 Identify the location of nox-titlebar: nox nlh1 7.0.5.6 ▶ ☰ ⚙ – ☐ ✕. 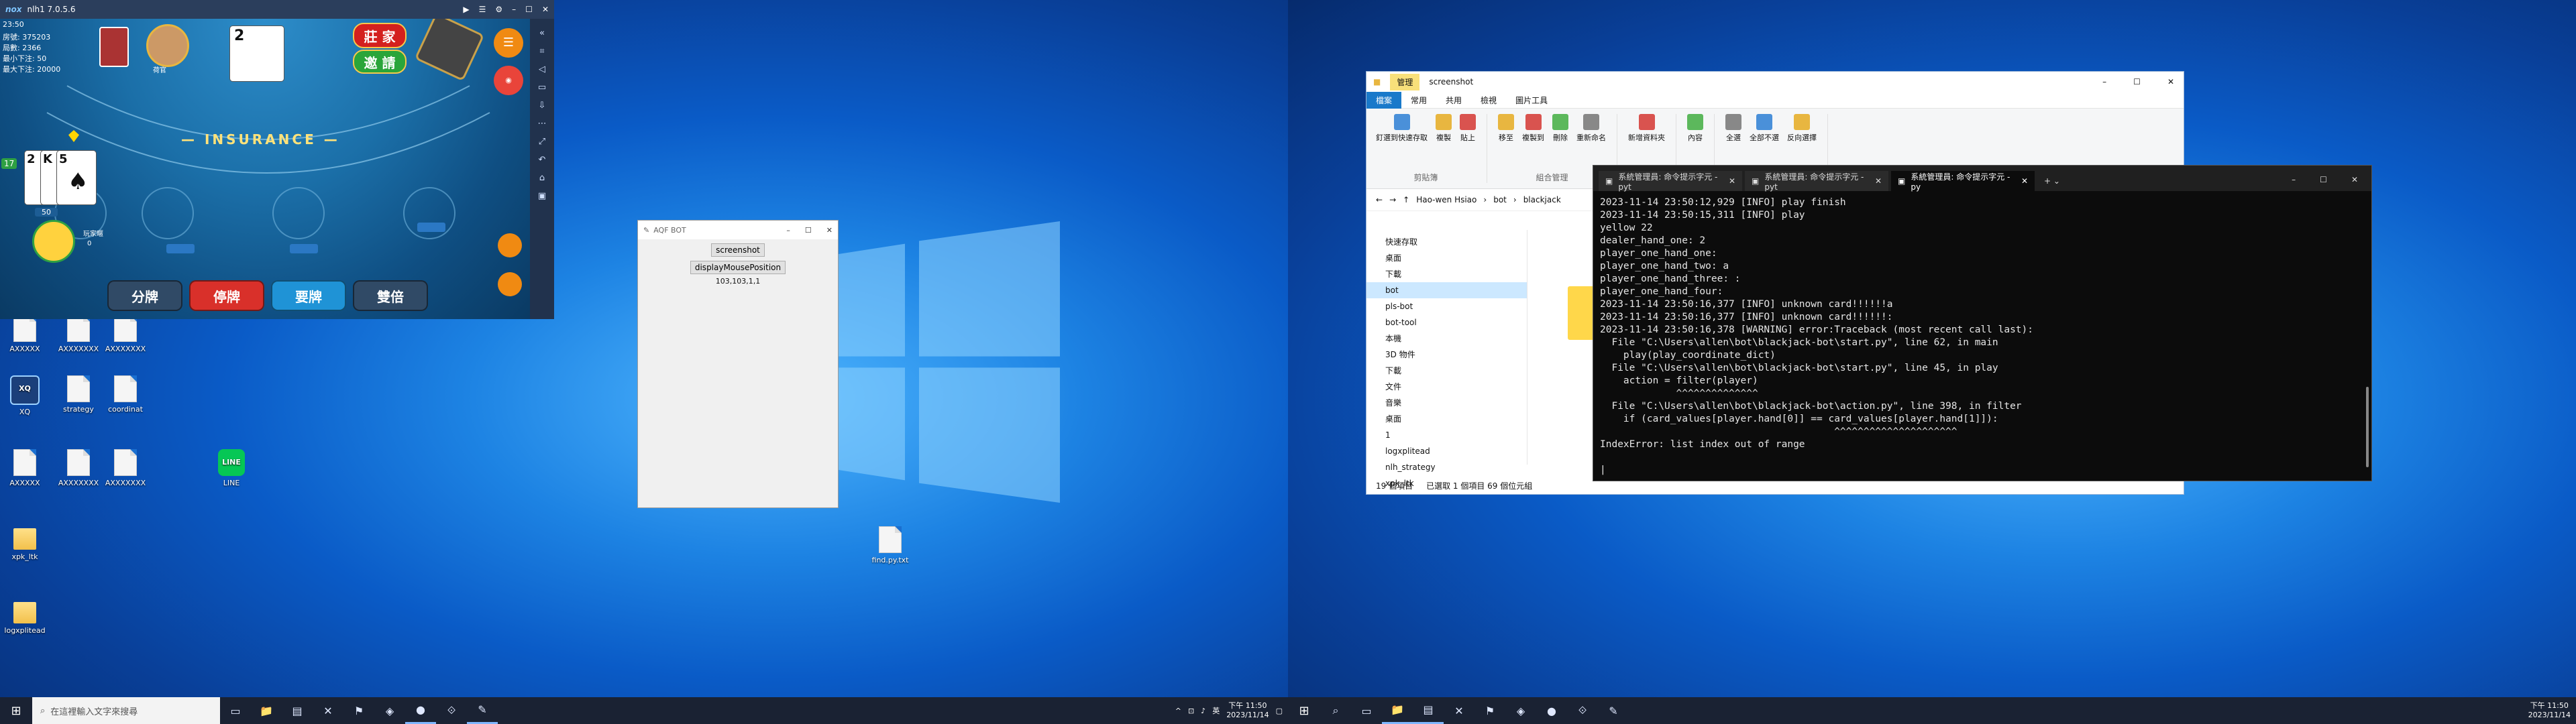
(277, 9).